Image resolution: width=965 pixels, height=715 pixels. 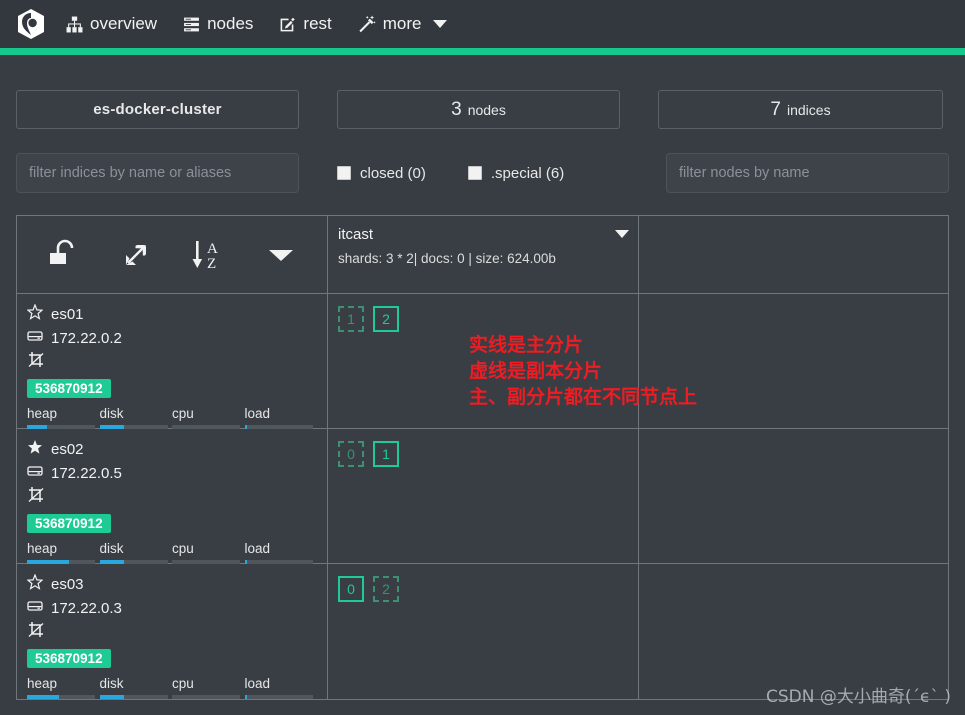 What do you see at coordinates (61, 697) in the screenshot?
I see `metric-heap-track` at bounding box center [61, 697].